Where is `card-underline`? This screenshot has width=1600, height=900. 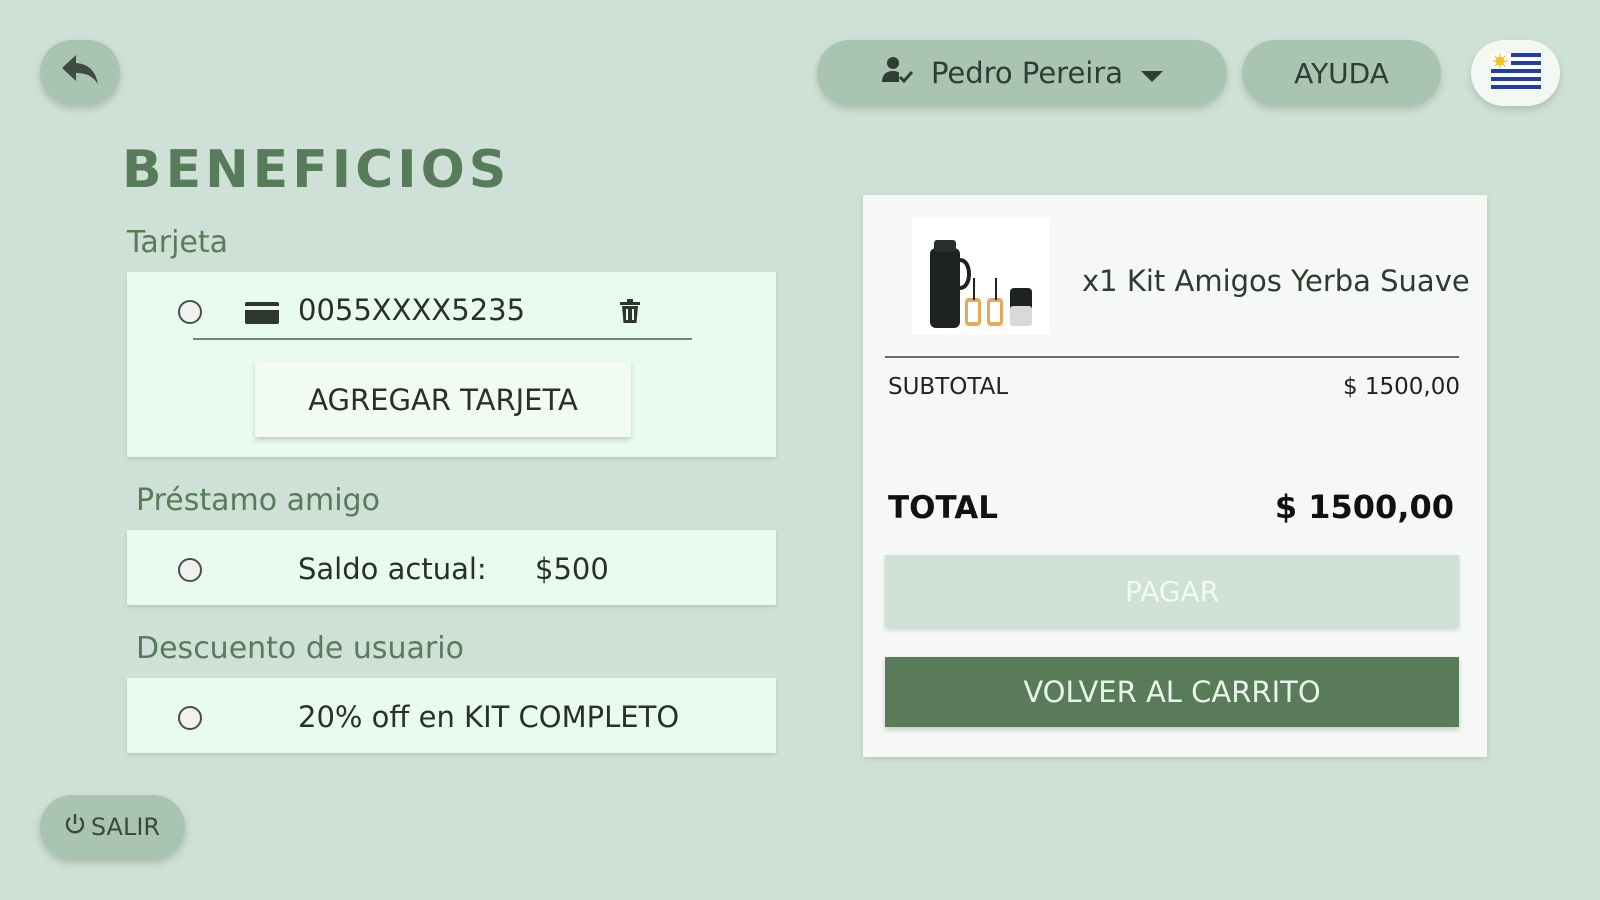
card-underline is located at coordinates (442, 339).